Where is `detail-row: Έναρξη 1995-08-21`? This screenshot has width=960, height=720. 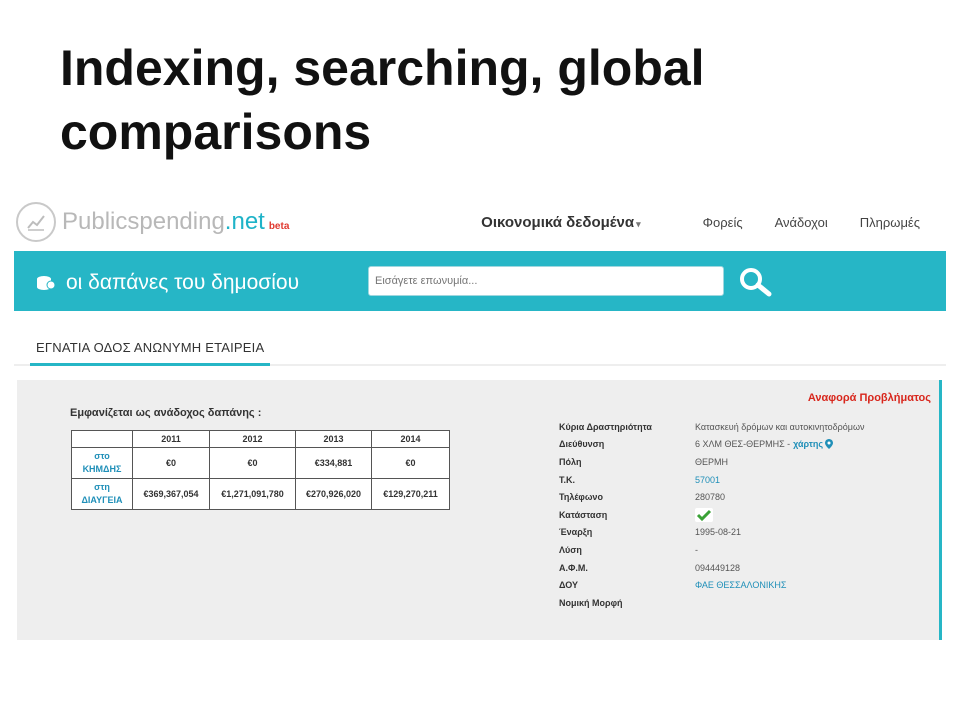
detail-row: Έναρξη 1995-08-21 is located at coordinates (712, 533).